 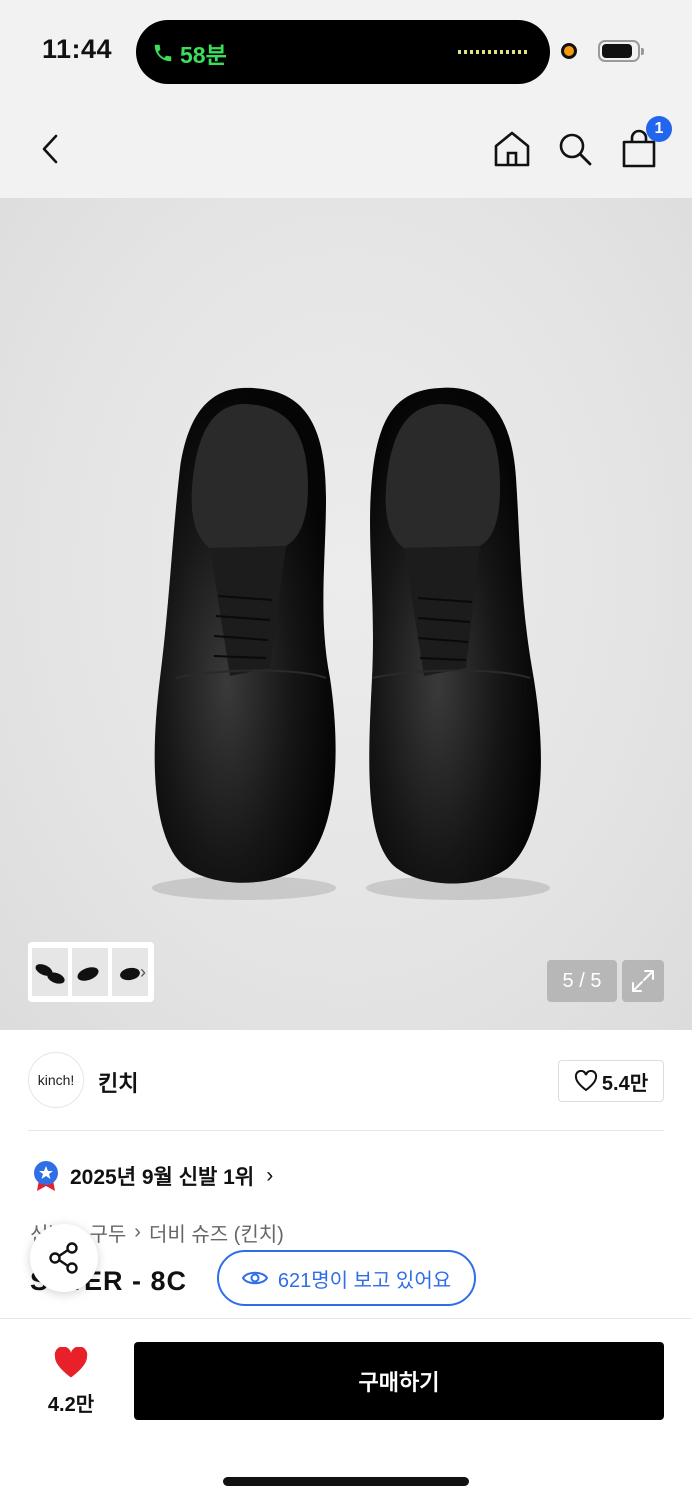 I want to click on brand-name: 킨치, so click(x=118, y=1082).